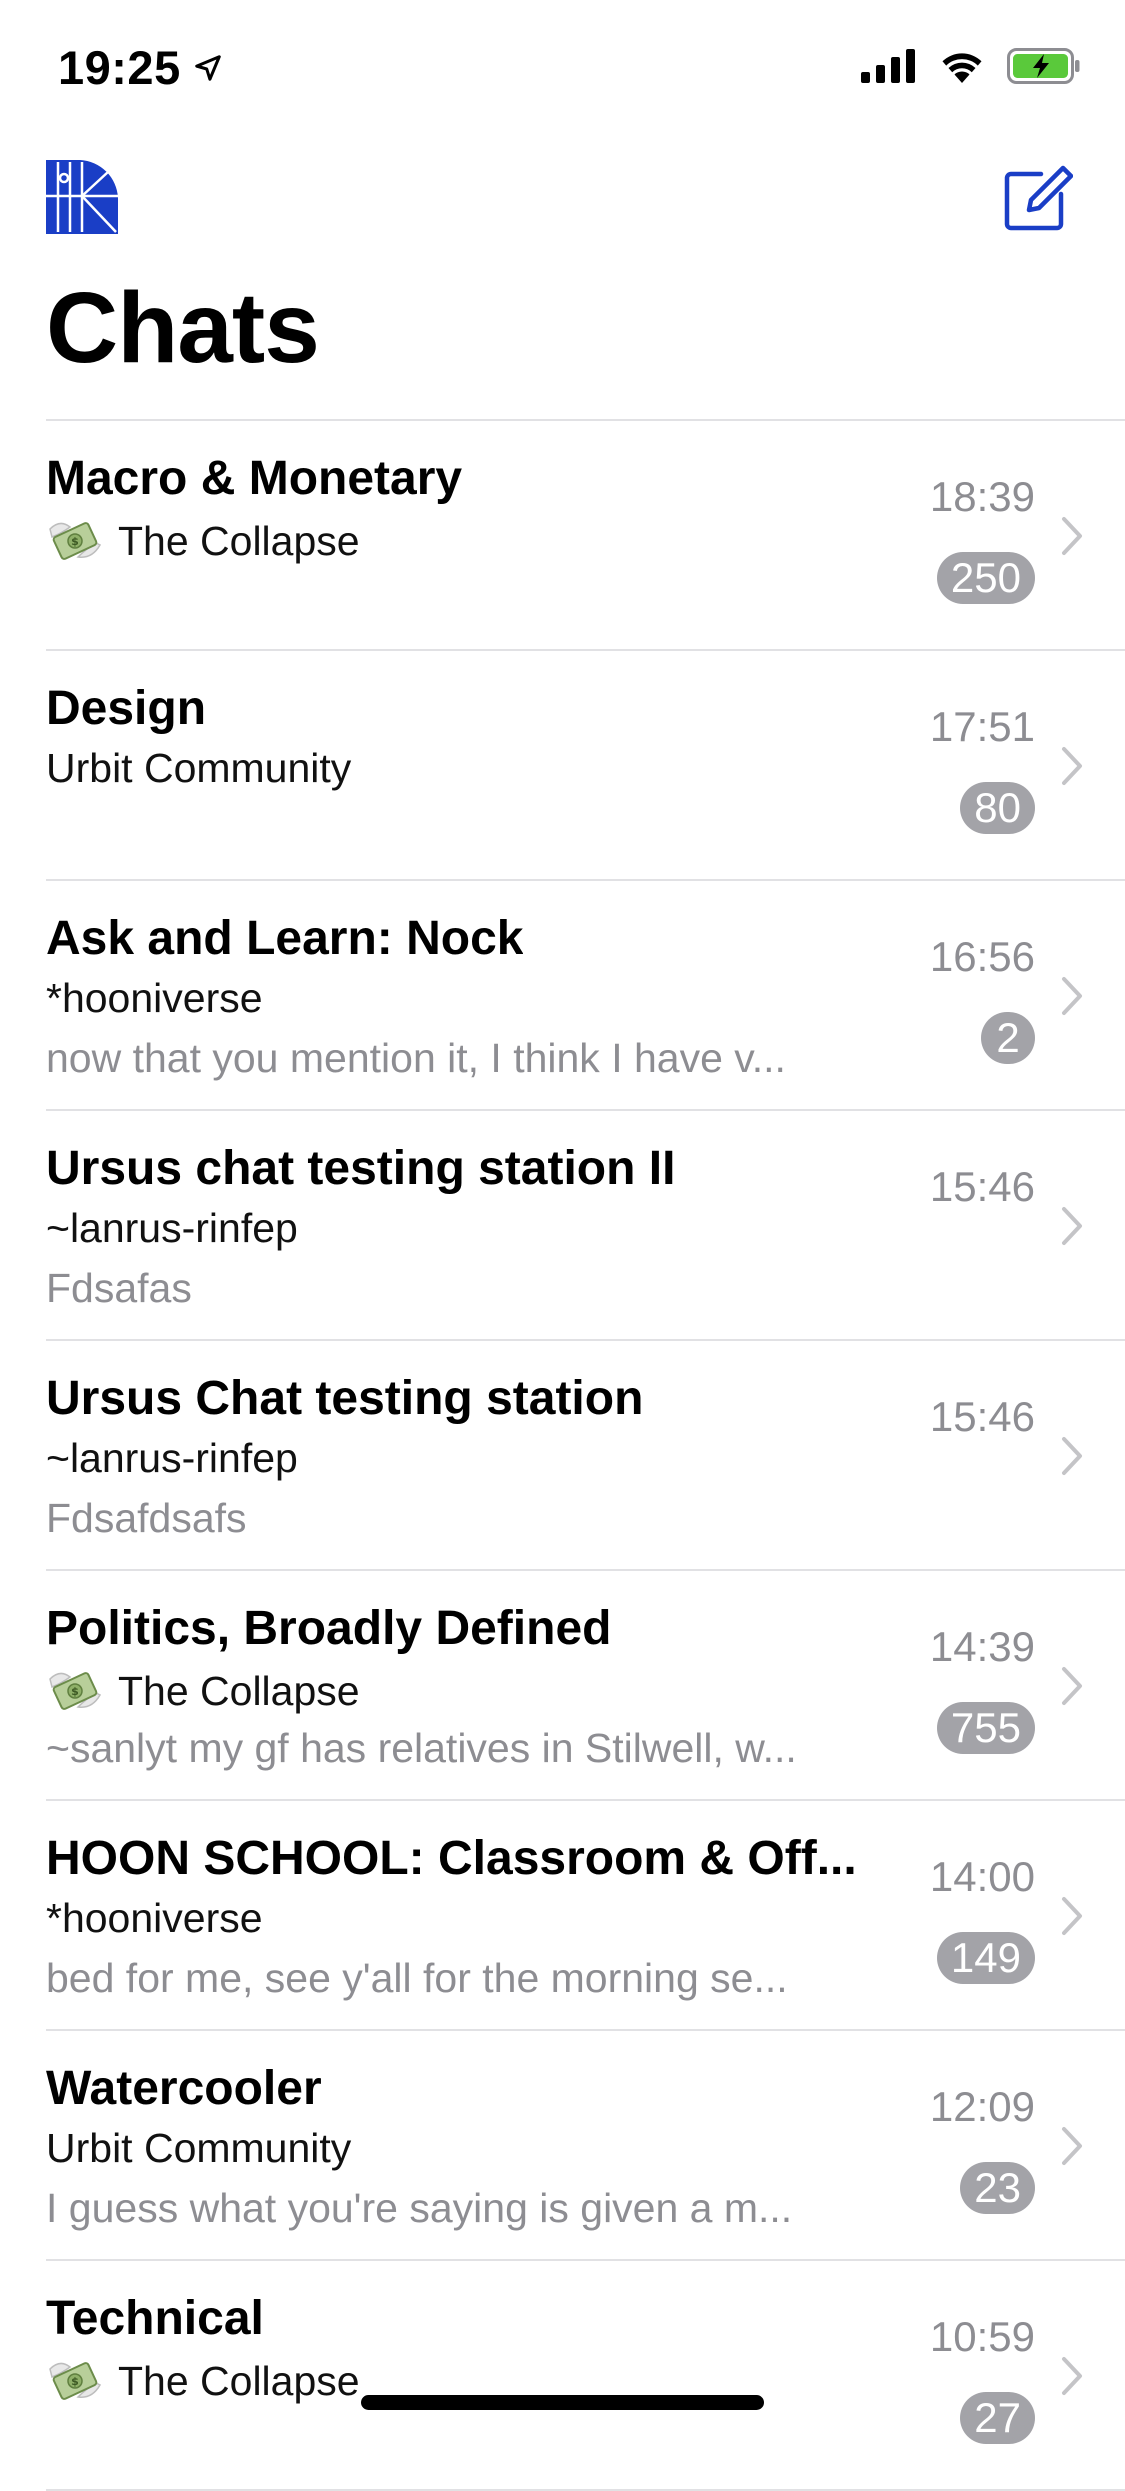 This screenshot has height=2491, width=1125. I want to click on cellular-signal-icon, so click(888, 66).